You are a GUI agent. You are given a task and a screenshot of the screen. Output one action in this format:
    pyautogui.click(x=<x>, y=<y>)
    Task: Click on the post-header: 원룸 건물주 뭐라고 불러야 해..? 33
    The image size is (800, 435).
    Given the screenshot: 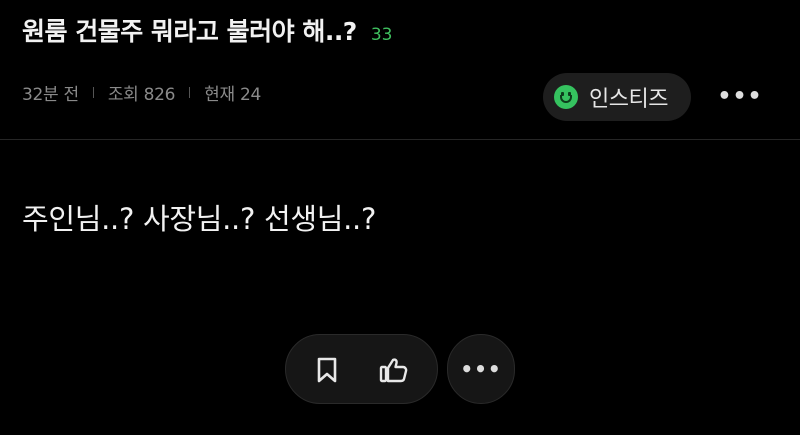 What is the action you would take?
    pyautogui.click(x=207, y=30)
    